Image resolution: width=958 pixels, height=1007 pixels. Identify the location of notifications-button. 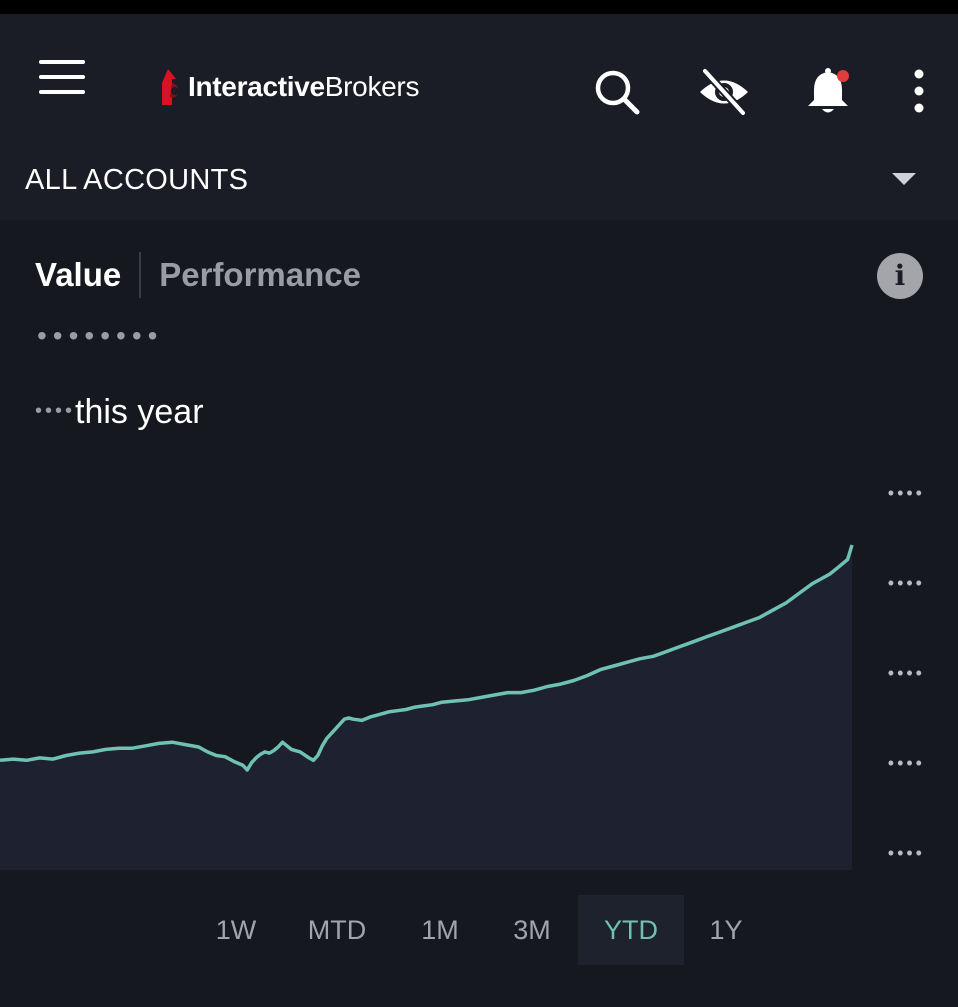
(828, 92).